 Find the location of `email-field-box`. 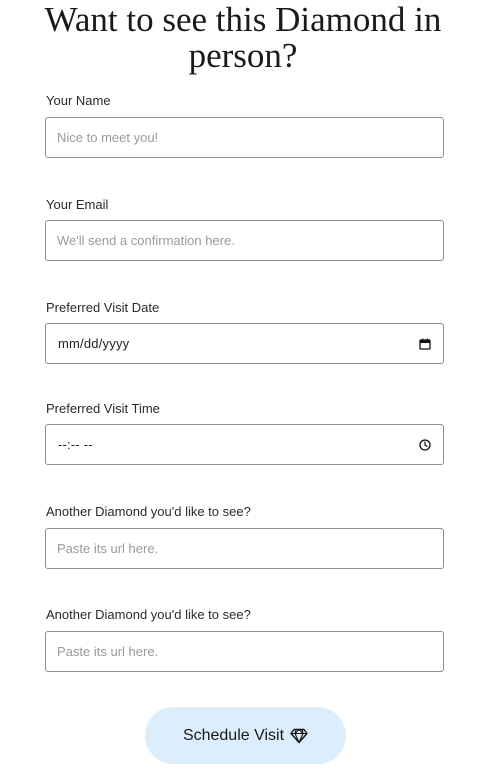

email-field-box is located at coordinates (244, 240).